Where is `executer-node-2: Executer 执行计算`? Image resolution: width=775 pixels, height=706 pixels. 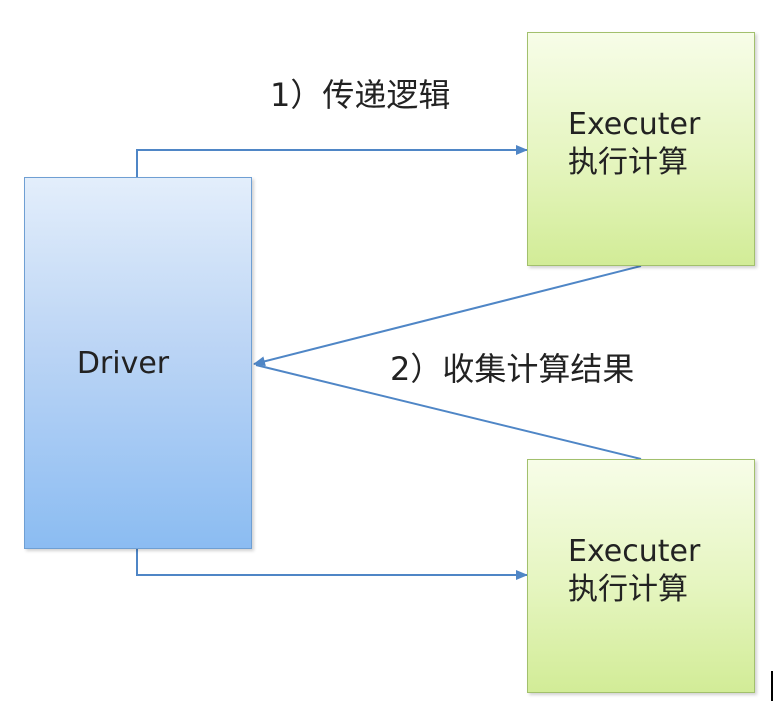 executer-node-2: Executer 执行计算 is located at coordinates (641, 576).